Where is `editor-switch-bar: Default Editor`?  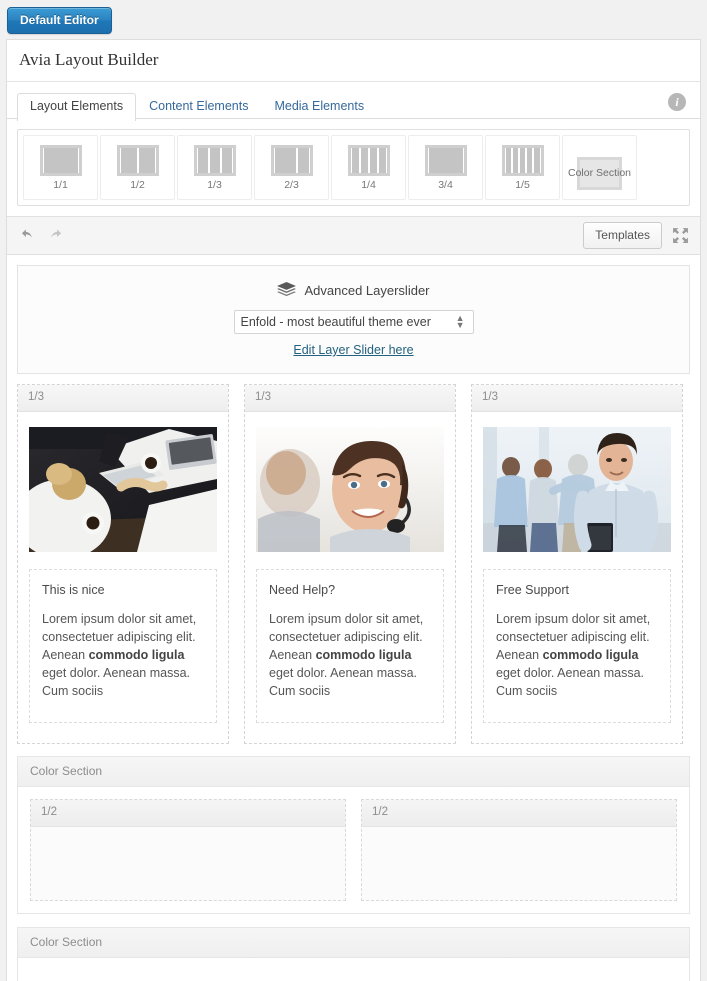 editor-switch-bar: Default Editor is located at coordinates (353, 18).